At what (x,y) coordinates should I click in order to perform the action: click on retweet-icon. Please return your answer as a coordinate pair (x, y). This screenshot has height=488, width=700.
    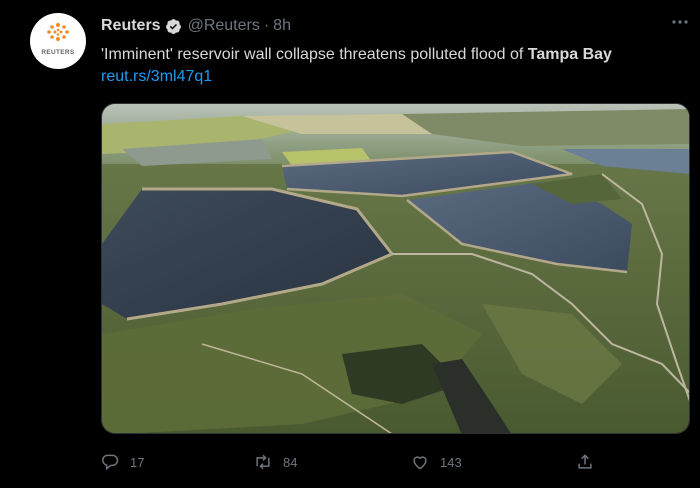
    Looking at the image, I should click on (263, 462).